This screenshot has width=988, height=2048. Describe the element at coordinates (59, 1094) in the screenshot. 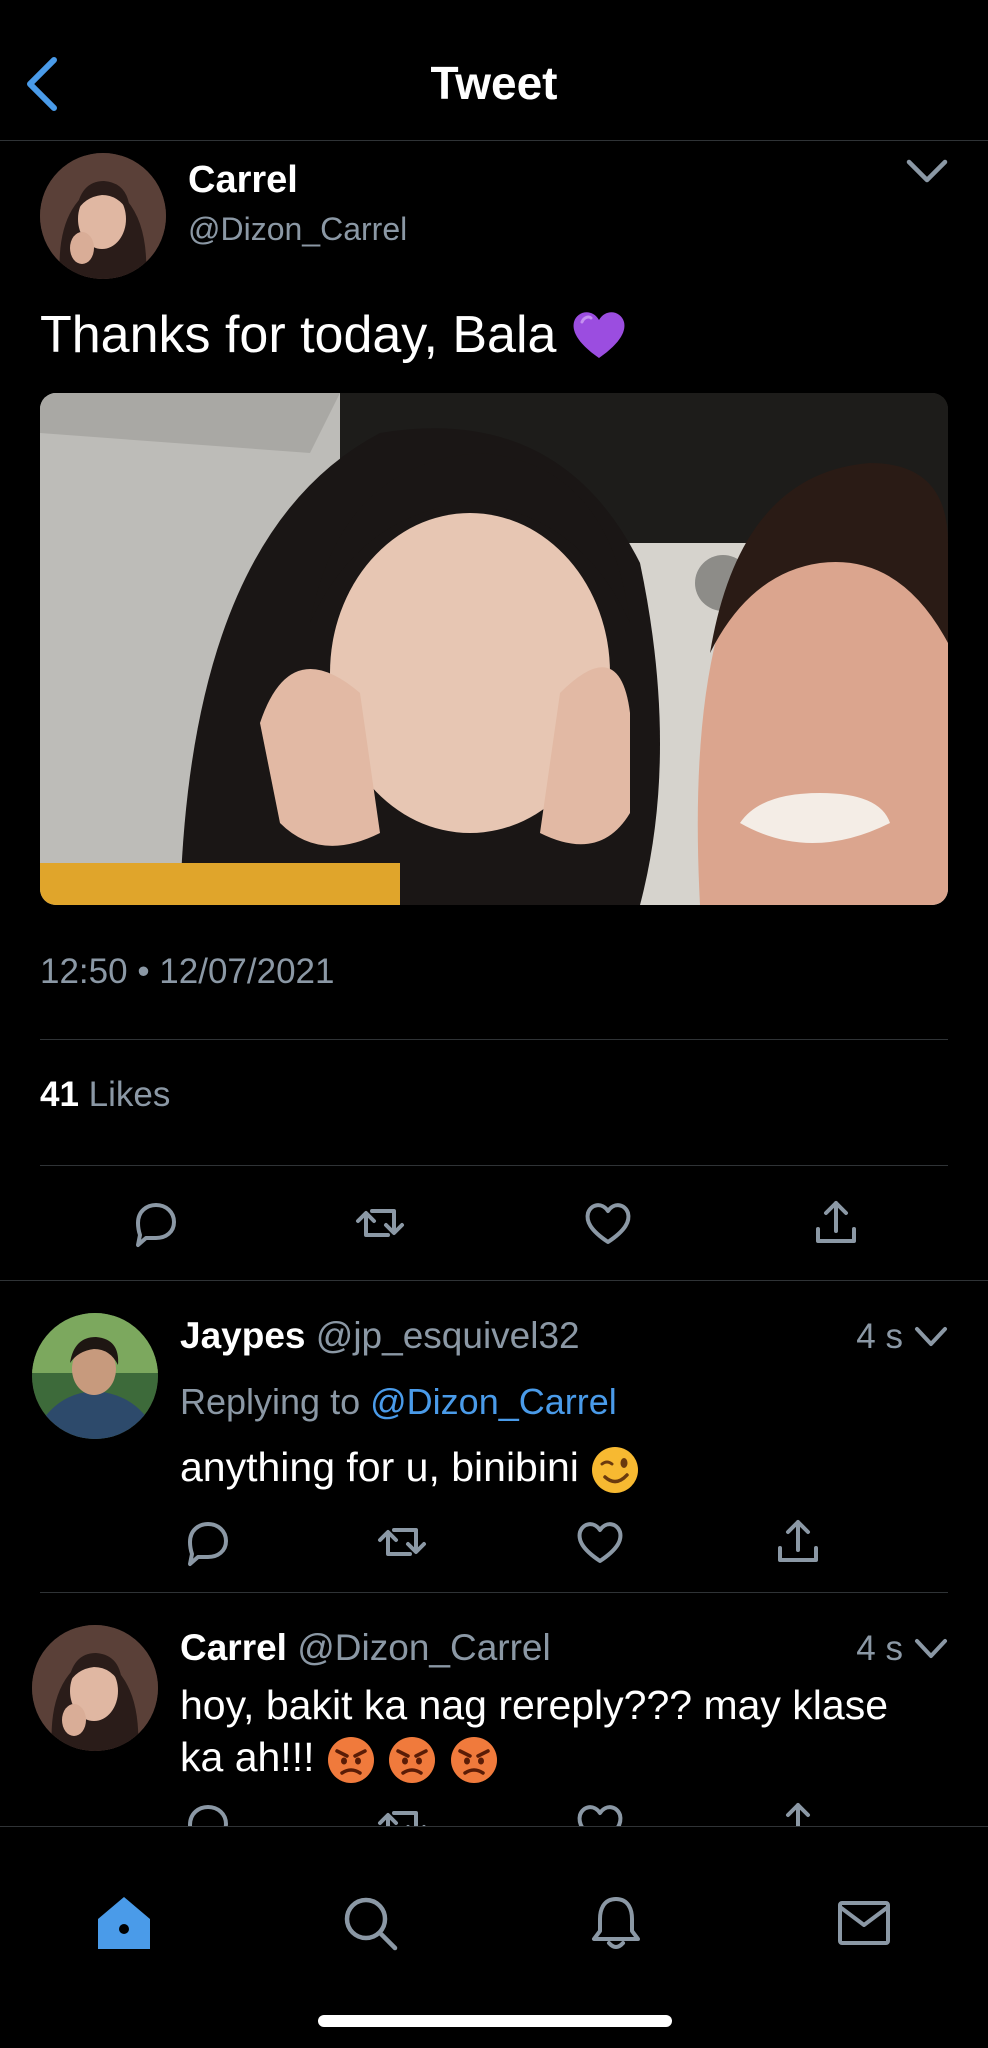

I see `likes-number: 41` at that location.